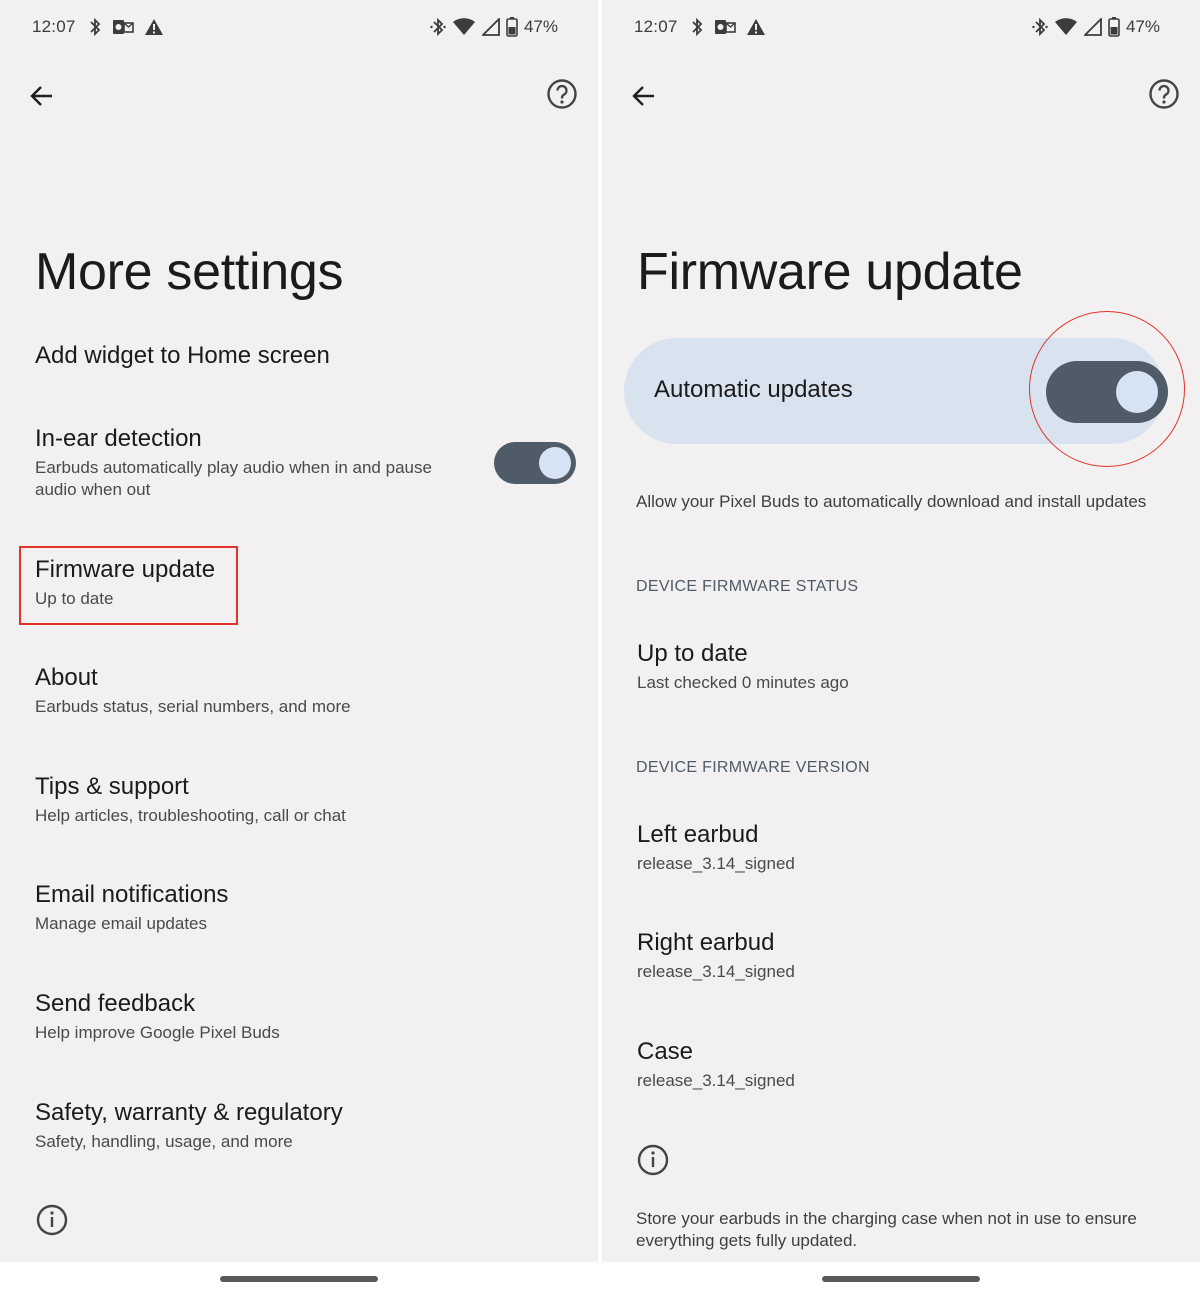  Describe the element at coordinates (304, 582) in the screenshot. I see `firmware-update-item: Firmware update Up to date` at that location.